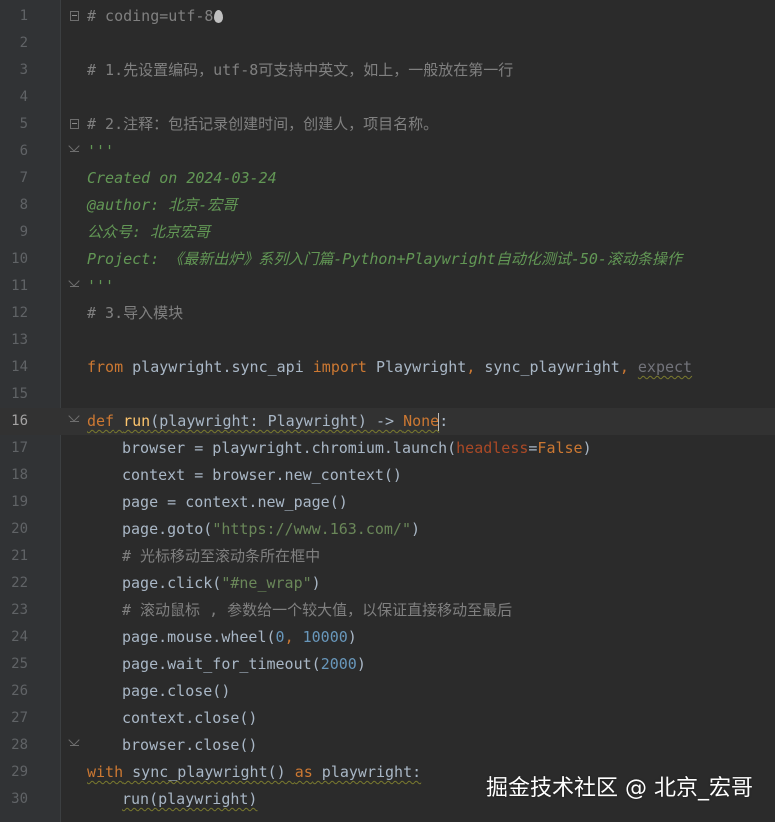 This screenshot has height=822, width=775. Describe the element at coordinates (19, 556) in the screenshot. I see `line-number: 21` at that location.